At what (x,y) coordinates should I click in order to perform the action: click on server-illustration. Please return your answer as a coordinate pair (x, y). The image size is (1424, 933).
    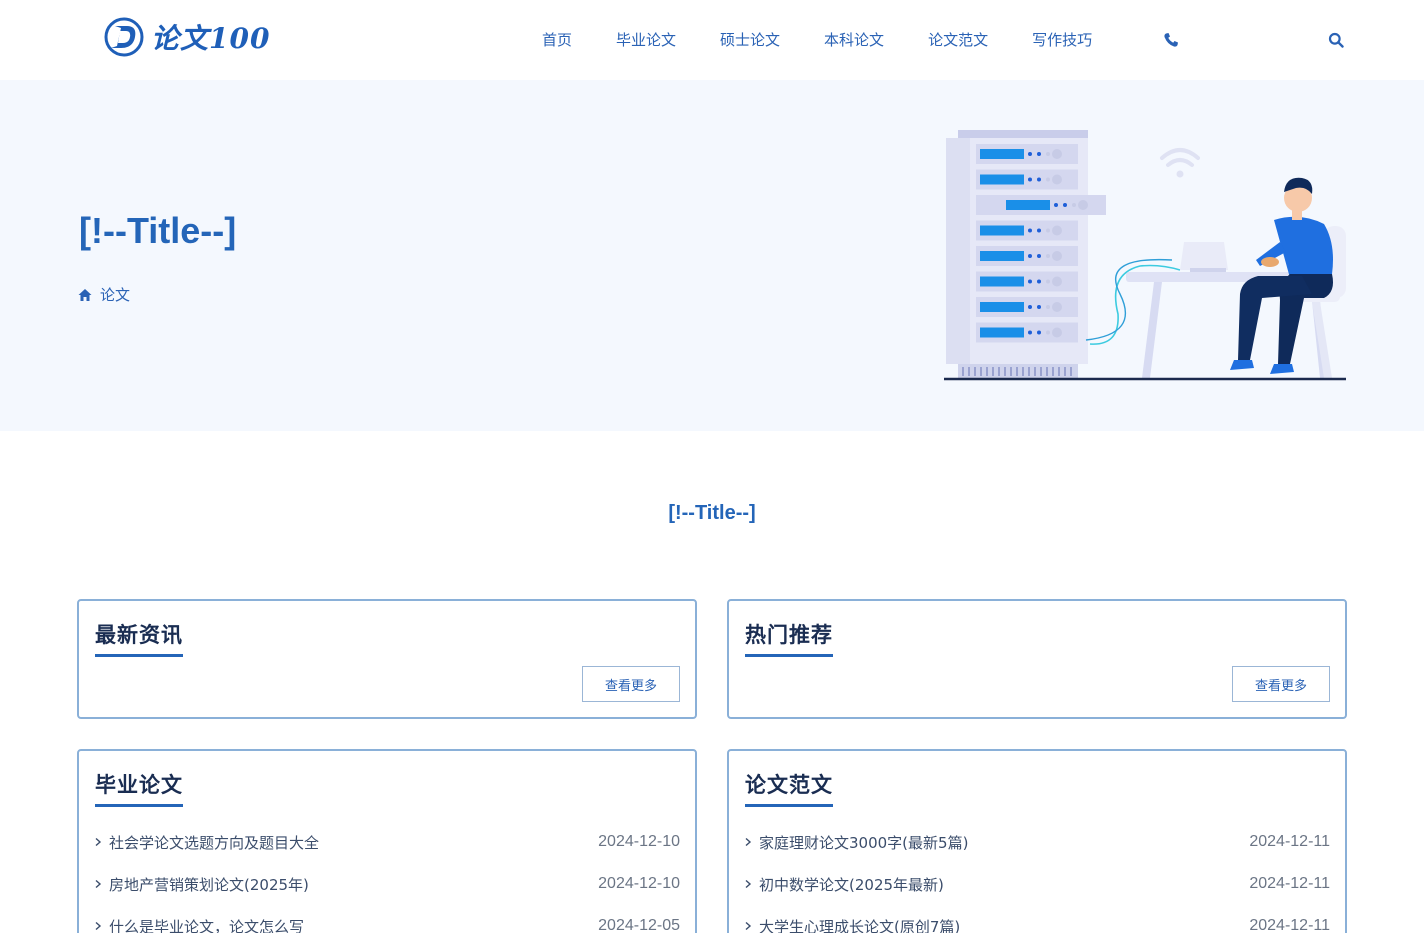
    Looking at the image, I should click on (1145, 255).